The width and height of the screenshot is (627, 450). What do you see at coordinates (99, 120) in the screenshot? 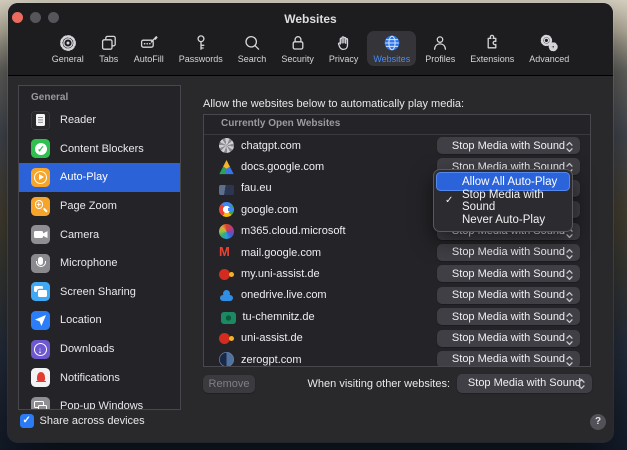
I see `sidebar-item-reader: Reader` at bounding box center [99, 120].